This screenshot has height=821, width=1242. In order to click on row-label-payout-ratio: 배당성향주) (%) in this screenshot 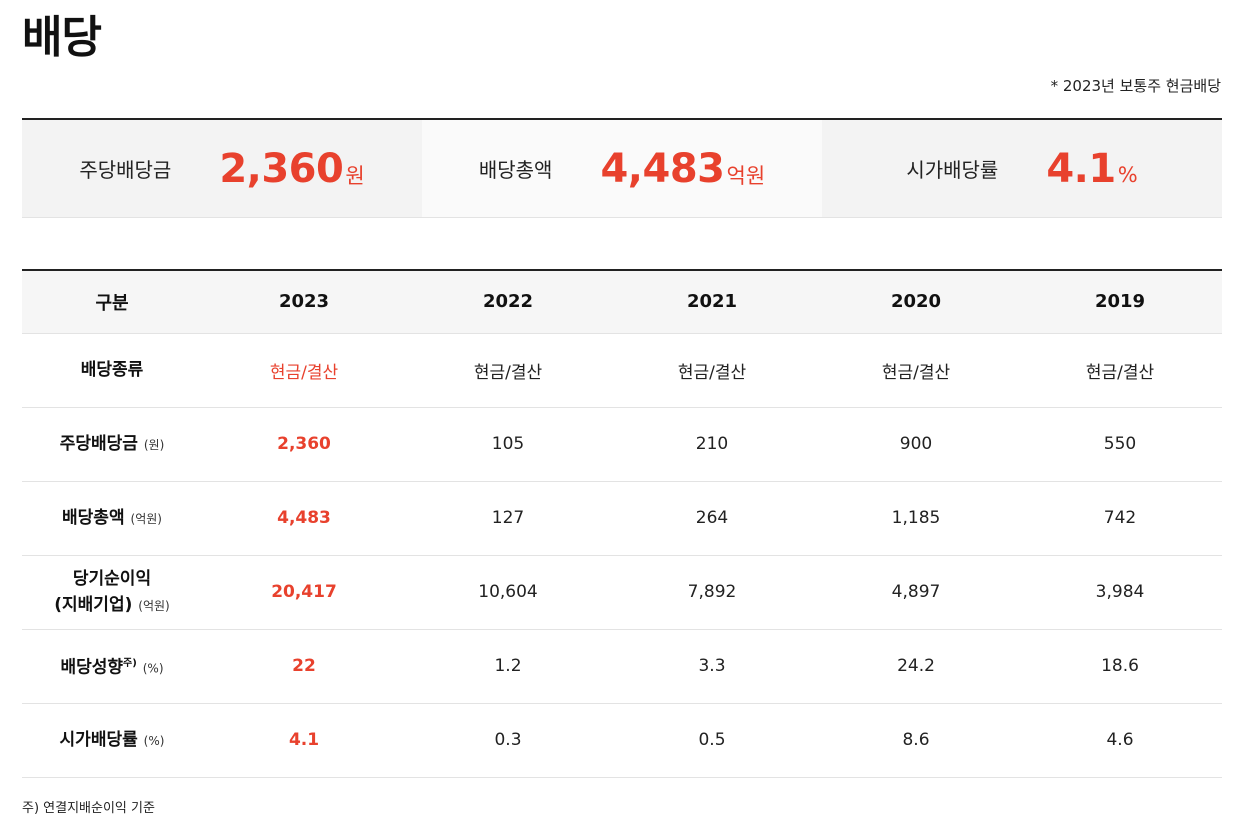, I will do `click(112, 666)`.